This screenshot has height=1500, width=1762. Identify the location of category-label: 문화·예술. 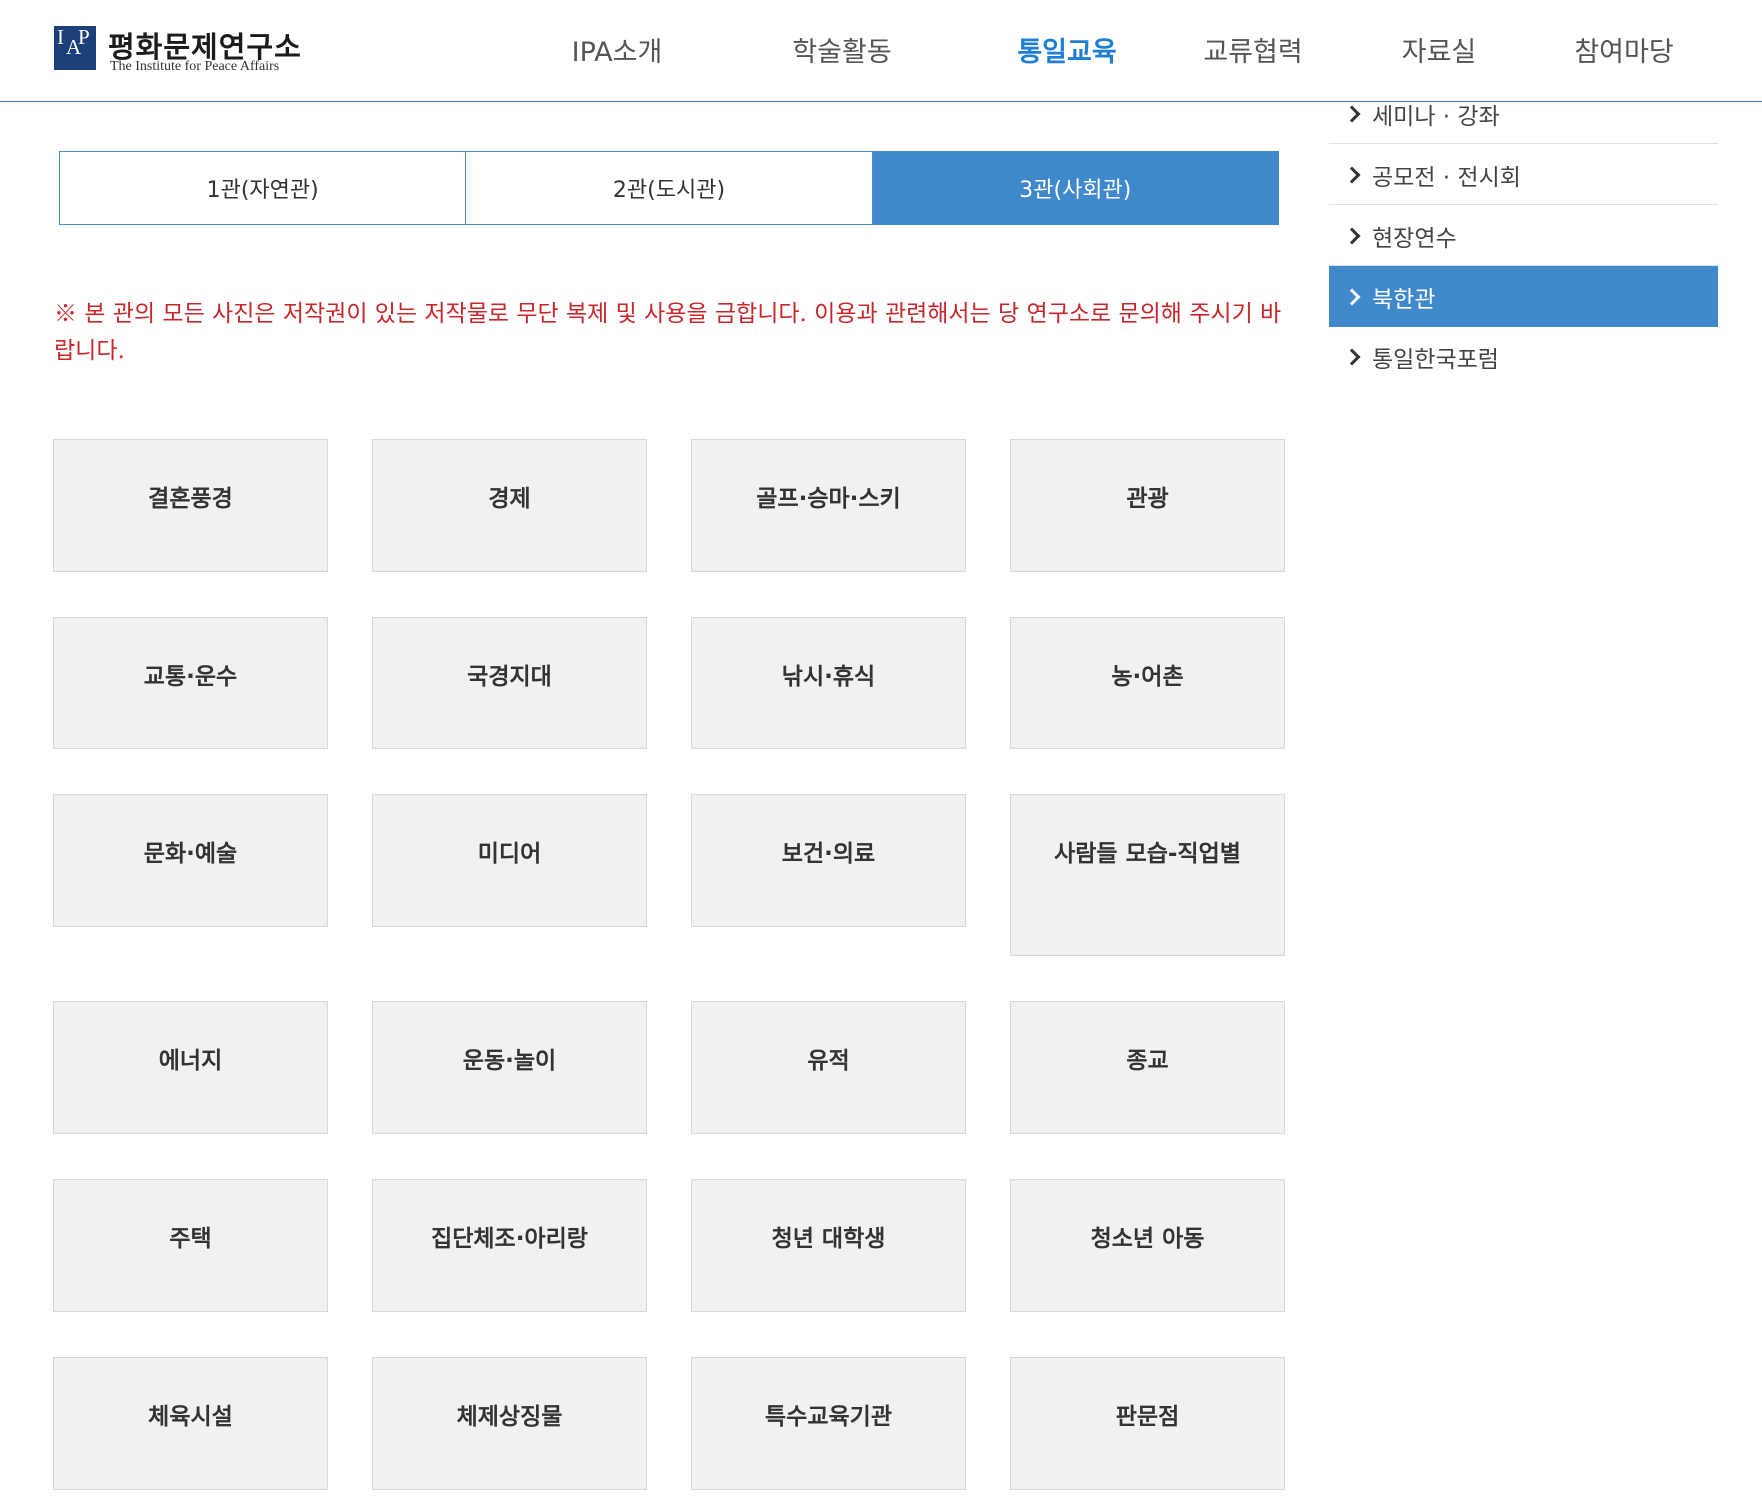
(190, 854).